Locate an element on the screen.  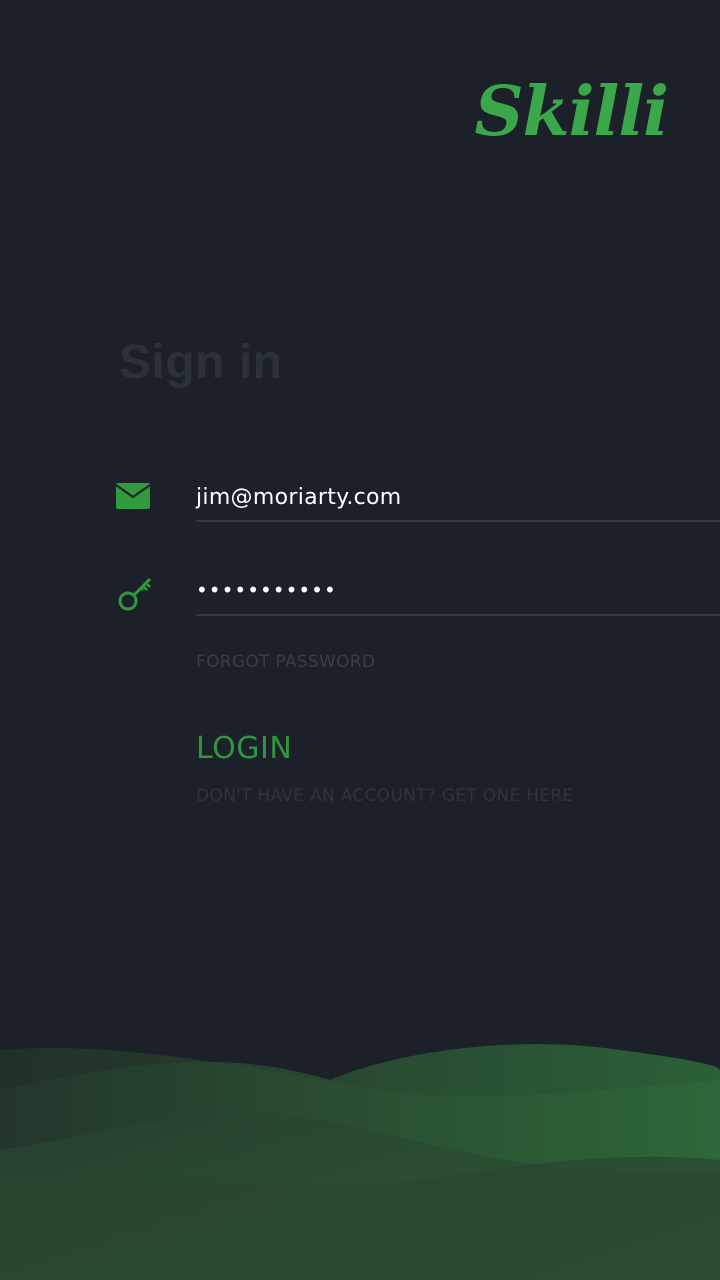
key-icon is located at coordinates (134, 595).